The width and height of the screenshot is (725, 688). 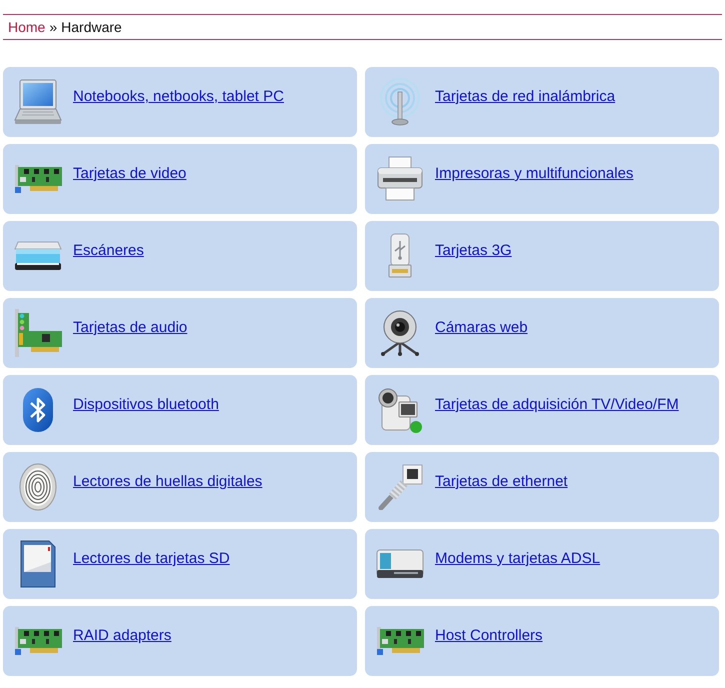 I want to click on category-link: Lectores de tarjetas SD, so click(x=151, y=559).